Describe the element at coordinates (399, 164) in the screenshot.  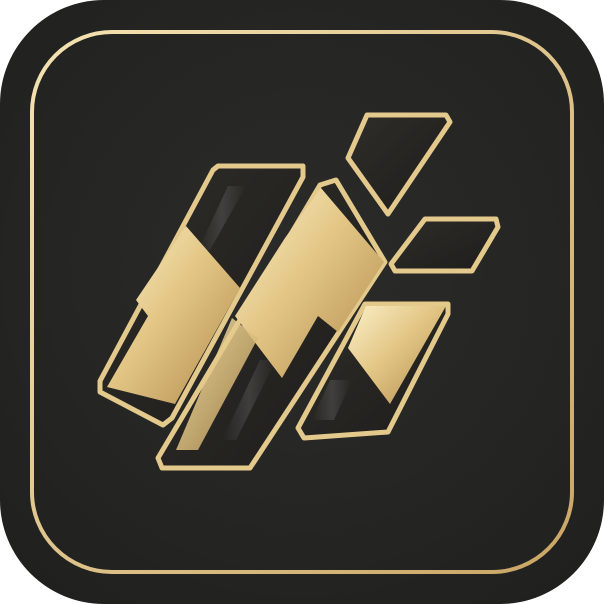
I see `gold-piece-top` at that location.